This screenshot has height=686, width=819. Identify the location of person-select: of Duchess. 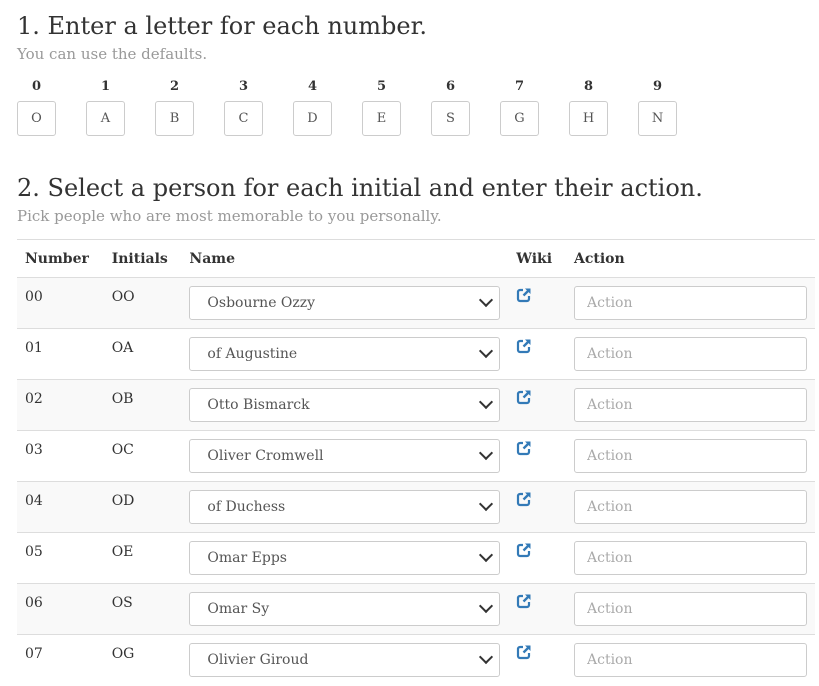
(345, 507).